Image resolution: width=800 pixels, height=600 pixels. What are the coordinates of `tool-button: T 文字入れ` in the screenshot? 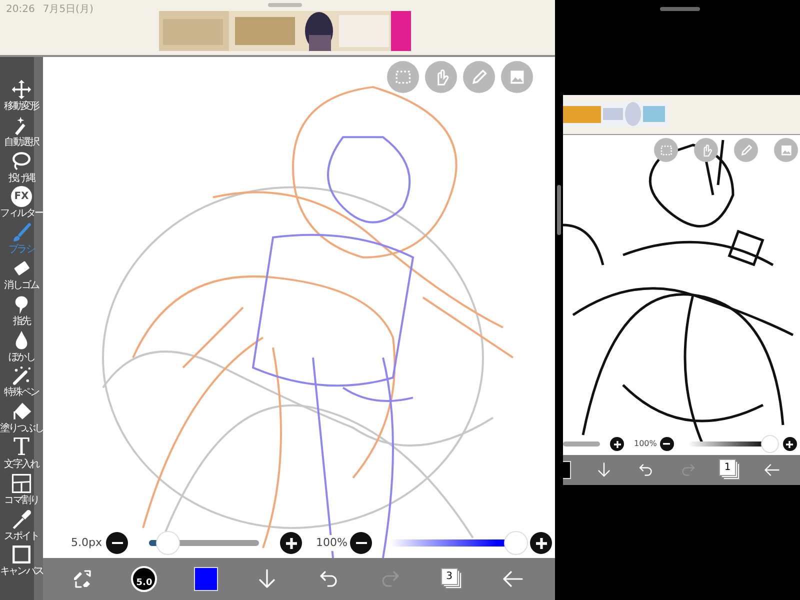 It's located at (21, 454).